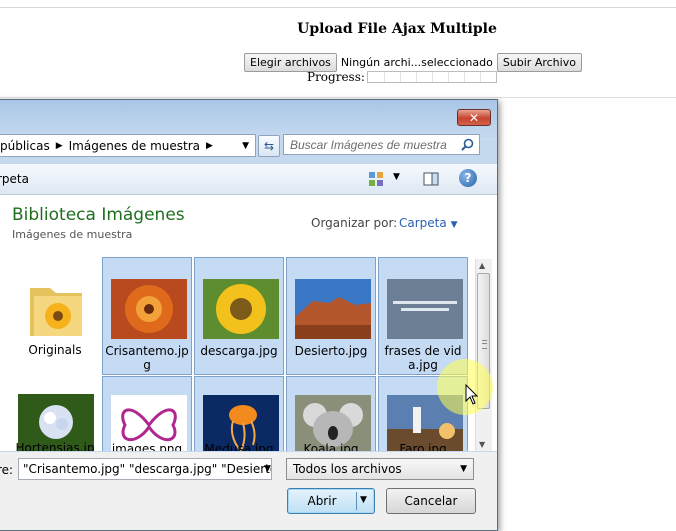 The image size is (676, 531). Describe the element at coordinates (431, 179) in the screenshot. I see `preview-pane-icon` at that location.